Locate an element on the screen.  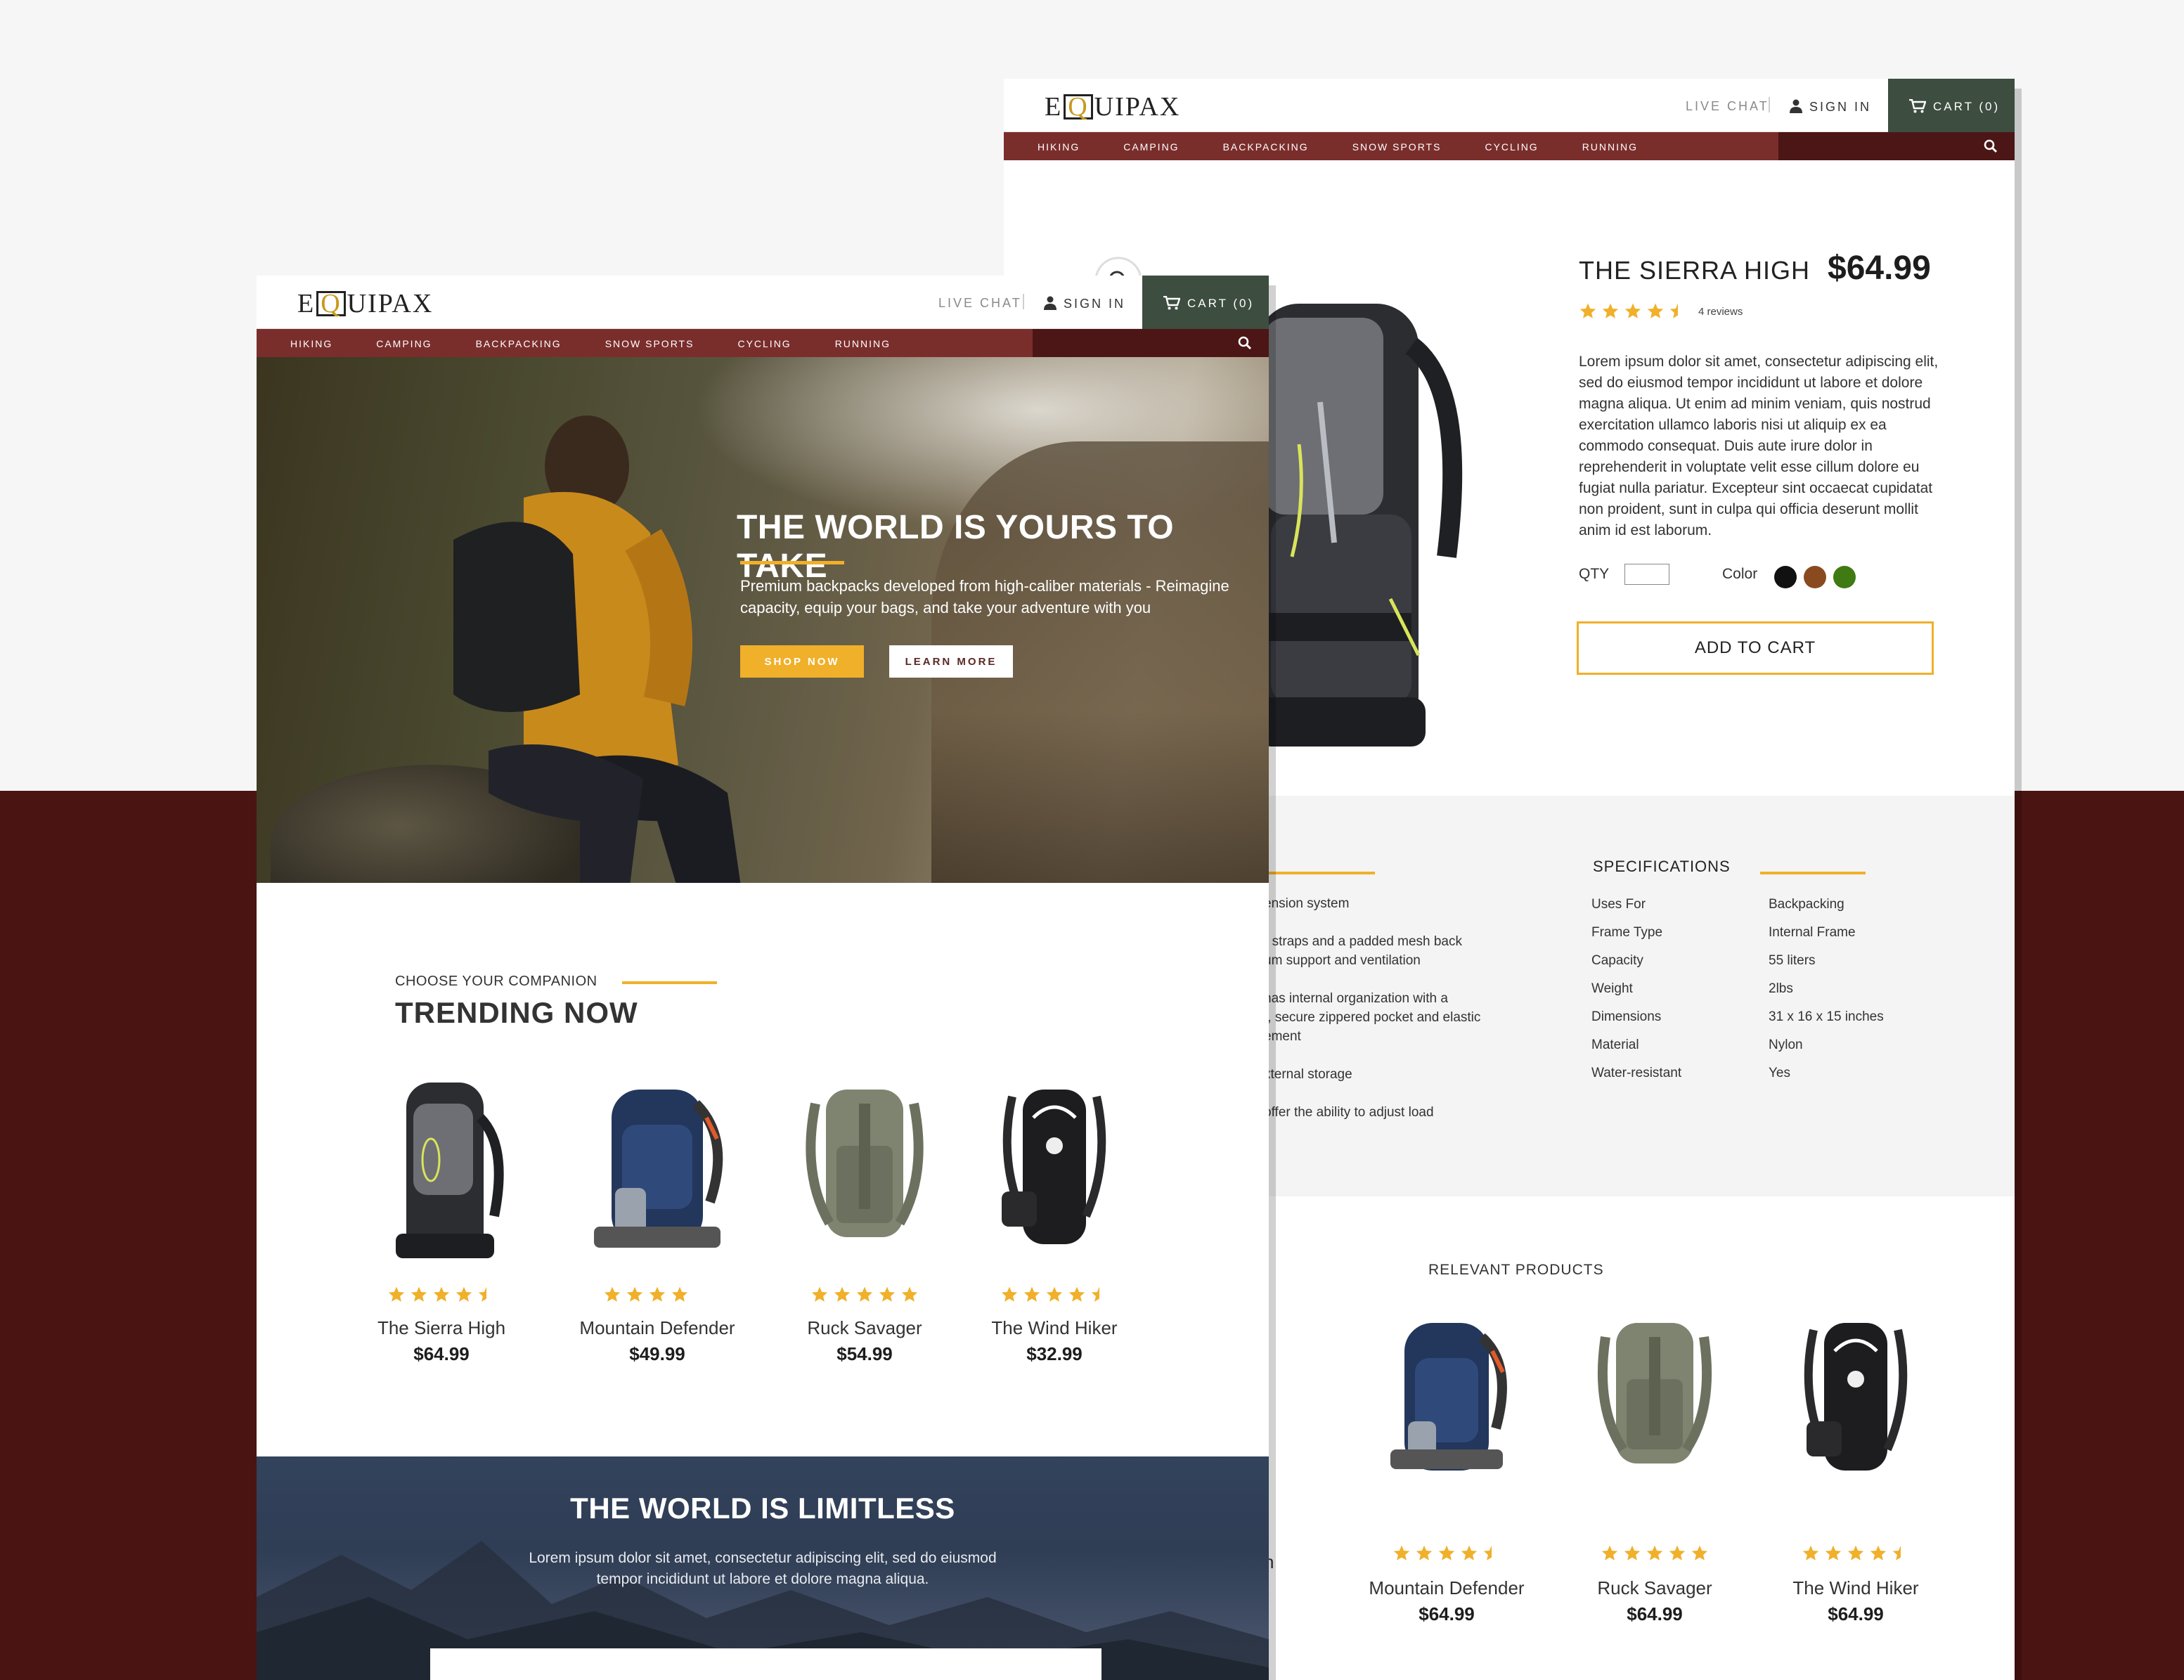
spec-key: Uses For is located at coordinates (1618, 904).